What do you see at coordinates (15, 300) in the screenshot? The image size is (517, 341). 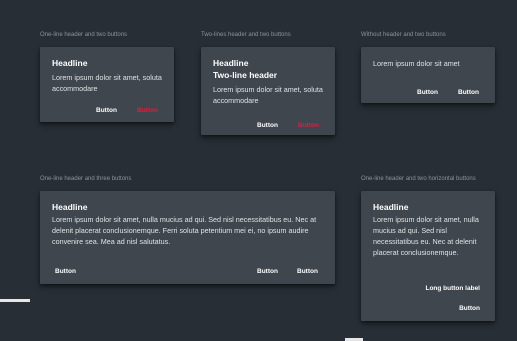 I see `decorative-stroke-left` at bounding box center [15, 300].